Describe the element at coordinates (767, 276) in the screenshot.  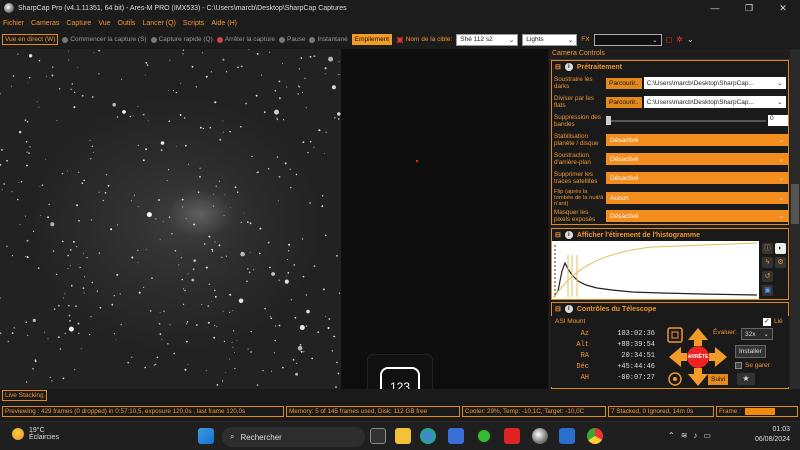
I see `reset-icon: ↺` at that location.